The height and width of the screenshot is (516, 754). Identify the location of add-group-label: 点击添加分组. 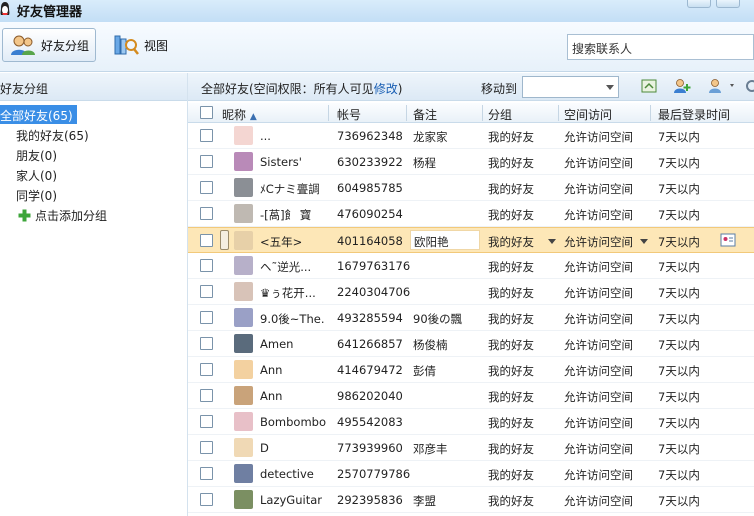
(71, 216).